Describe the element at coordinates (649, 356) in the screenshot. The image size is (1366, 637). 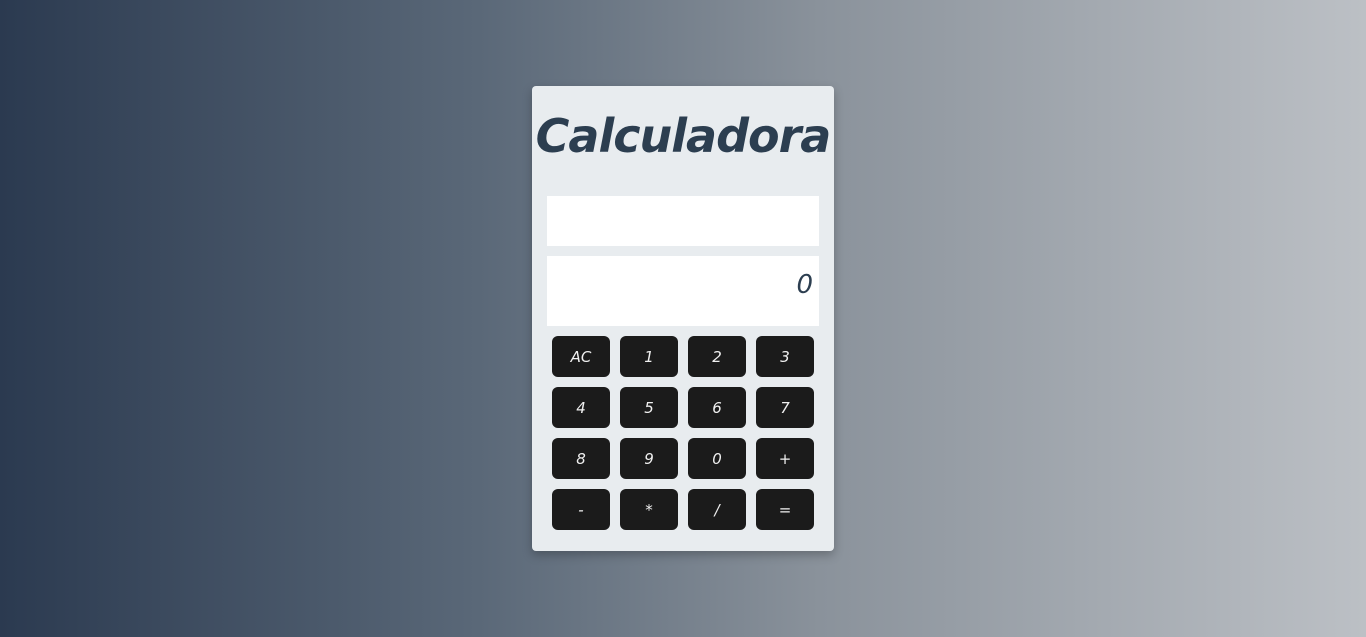
I see `digit-1-button: 1` at that location.